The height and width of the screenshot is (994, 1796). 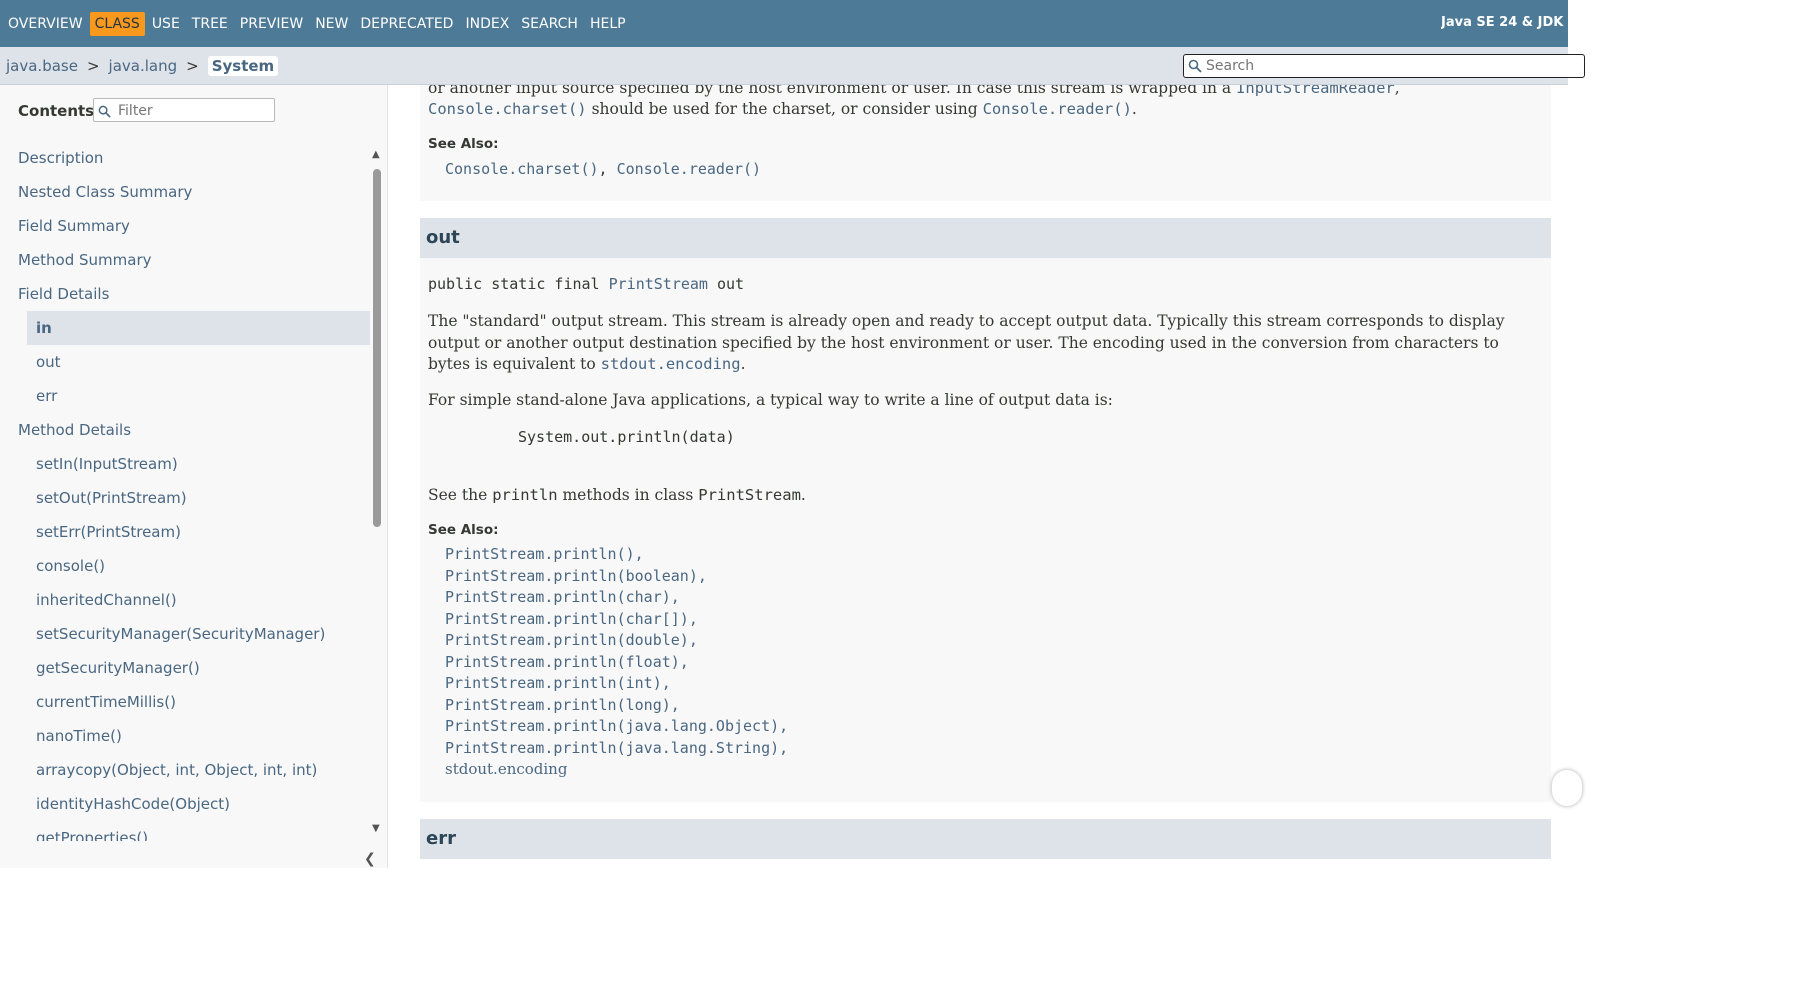 I want to click on toc-item: Field Details, so click(x=185, y=294).